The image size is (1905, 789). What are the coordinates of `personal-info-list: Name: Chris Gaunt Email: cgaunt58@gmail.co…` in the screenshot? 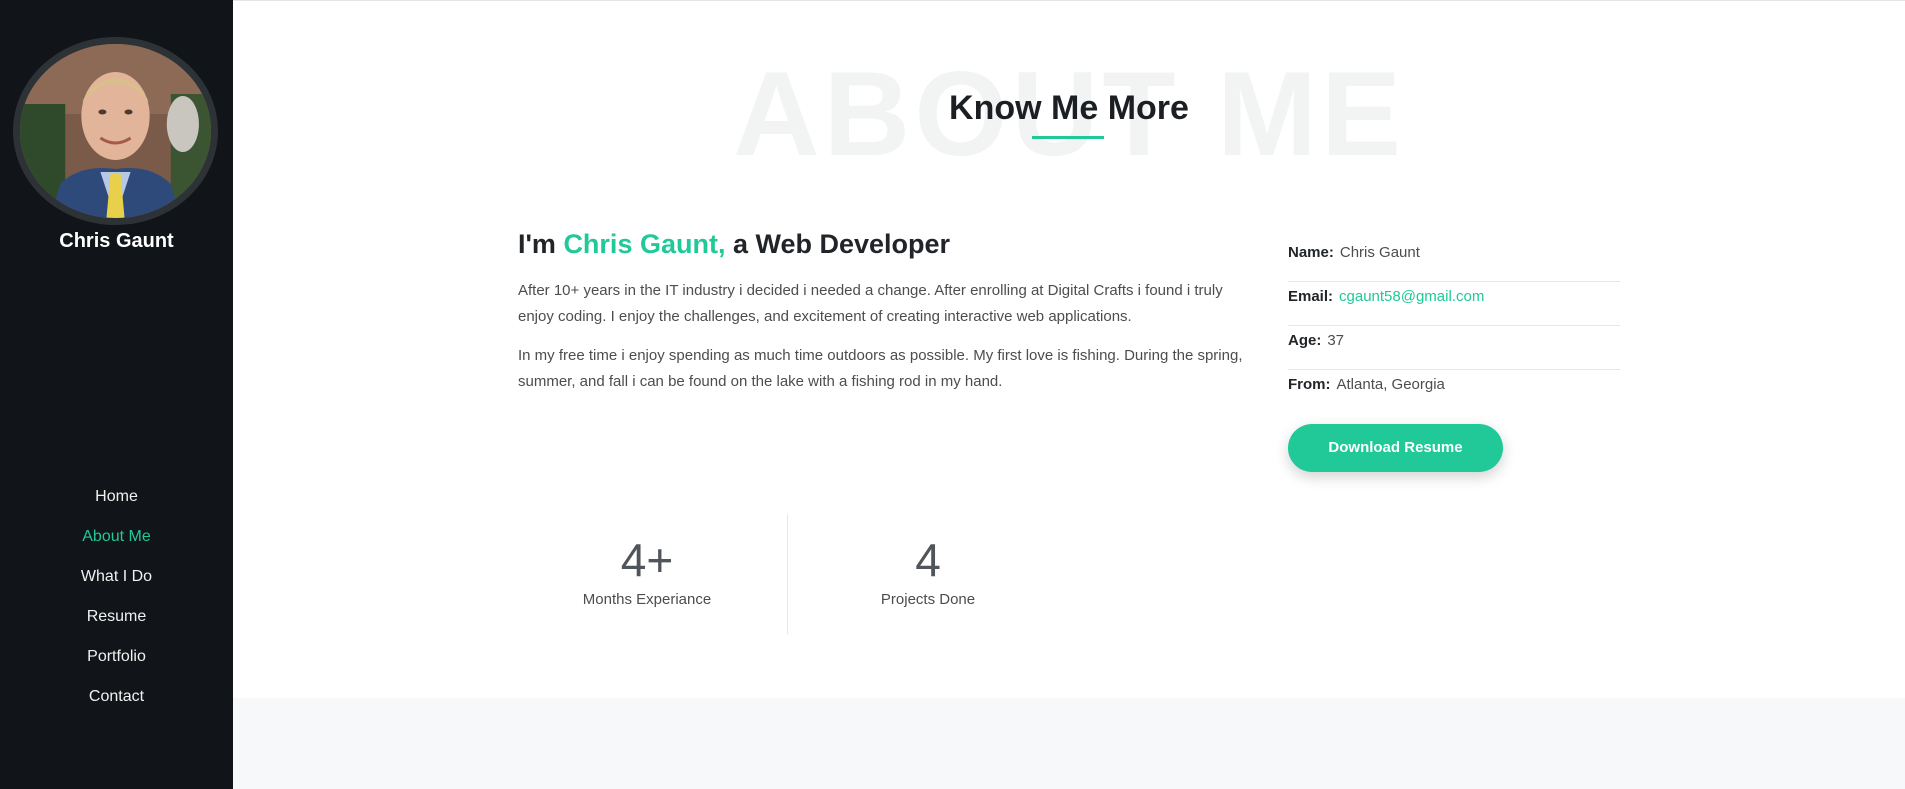 It's located at (1454, 326).